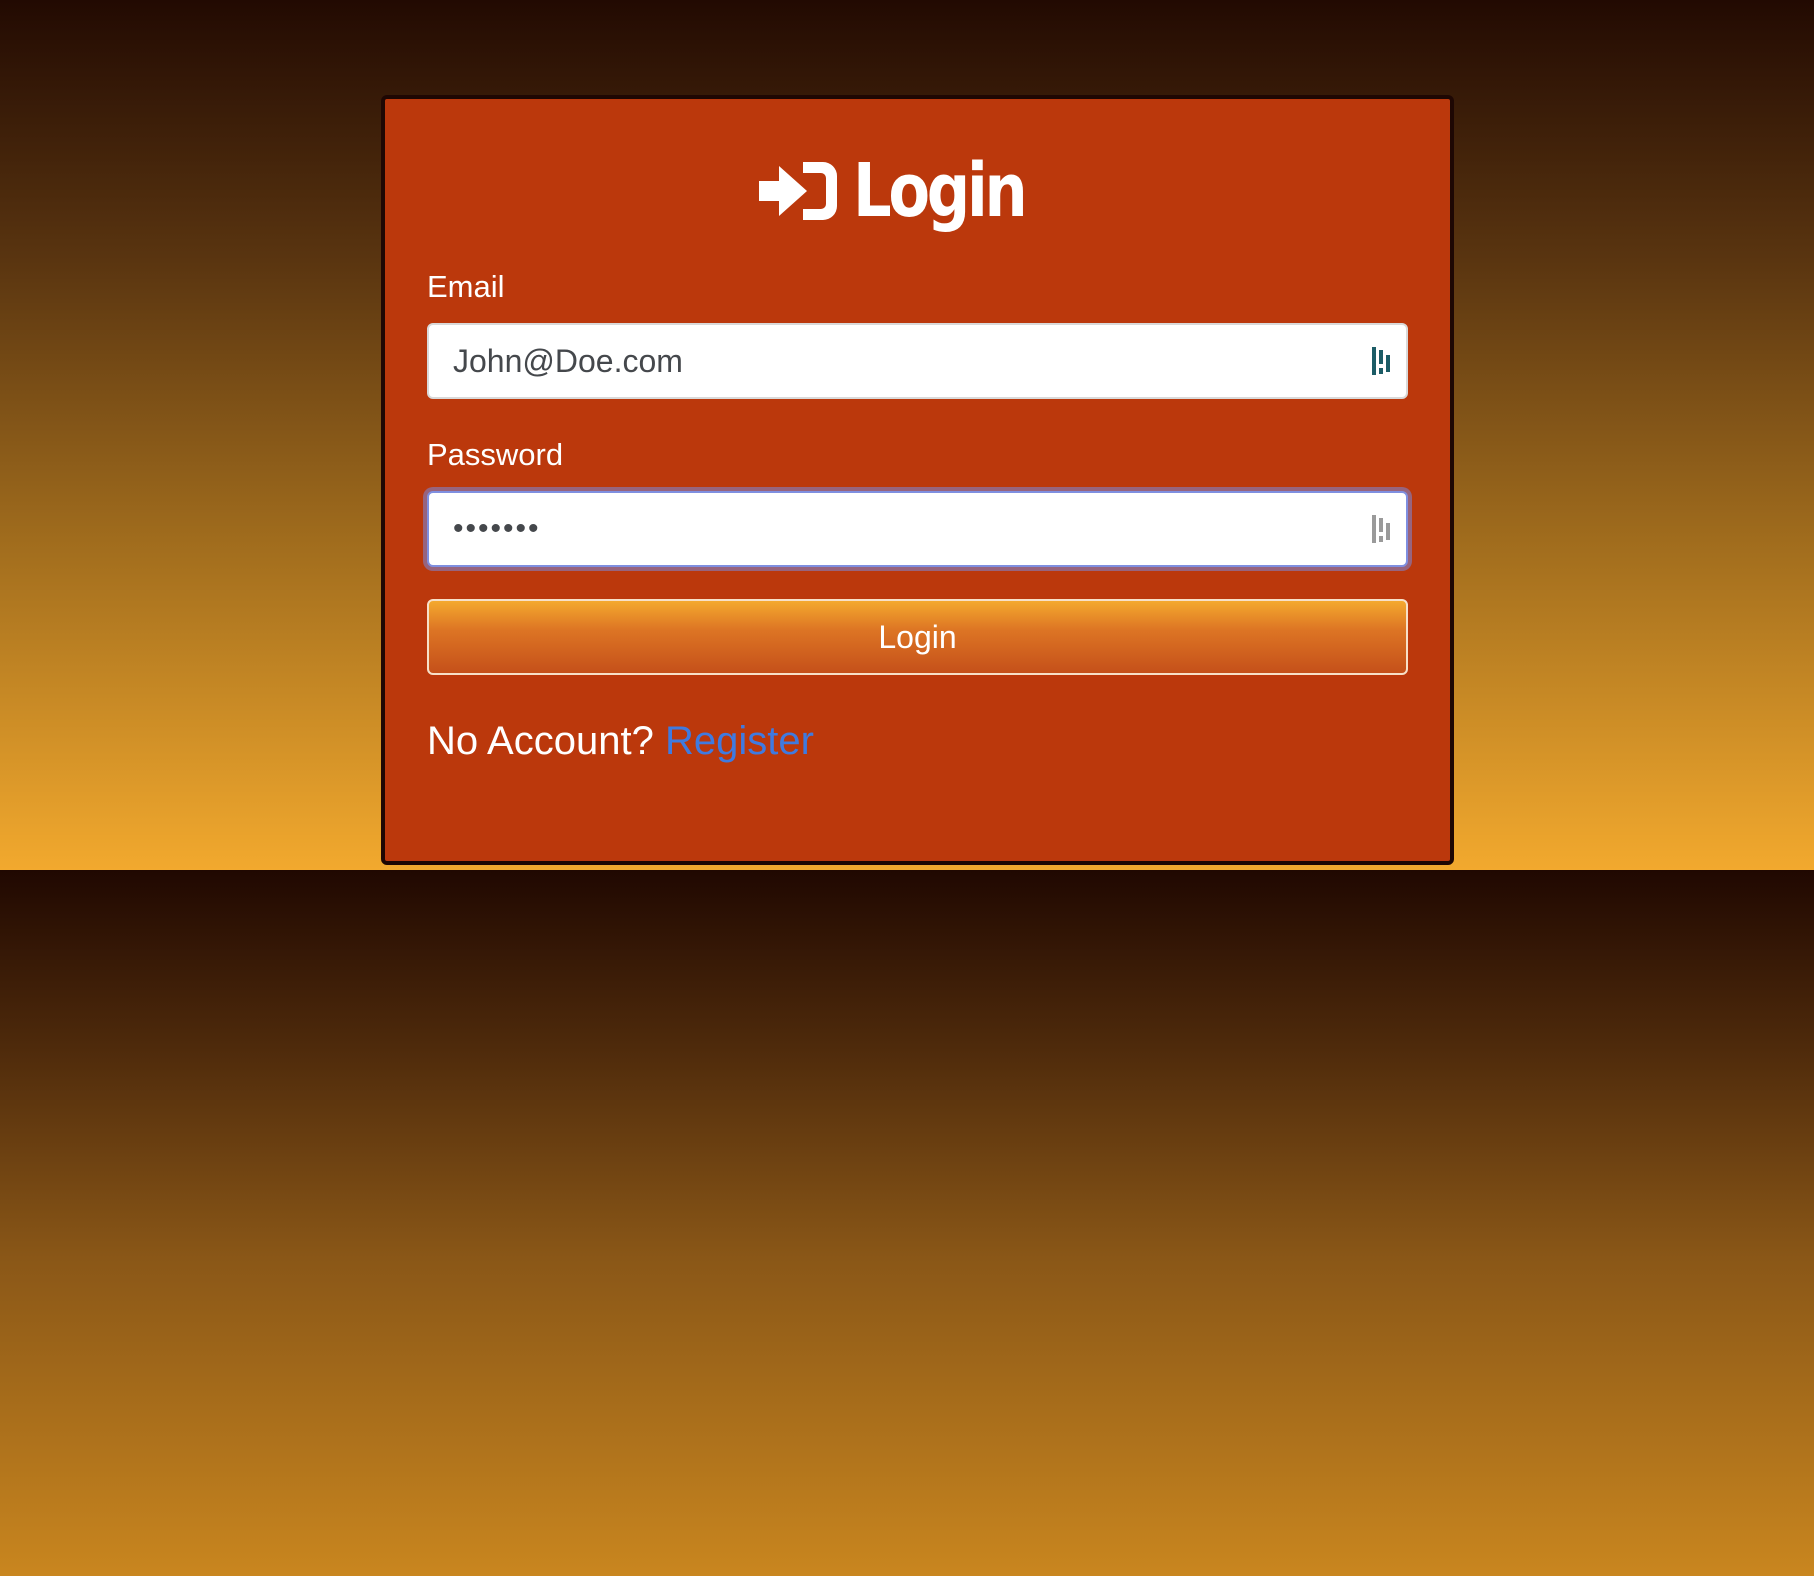  I want to click on password-label: Password, so click(495, 454).